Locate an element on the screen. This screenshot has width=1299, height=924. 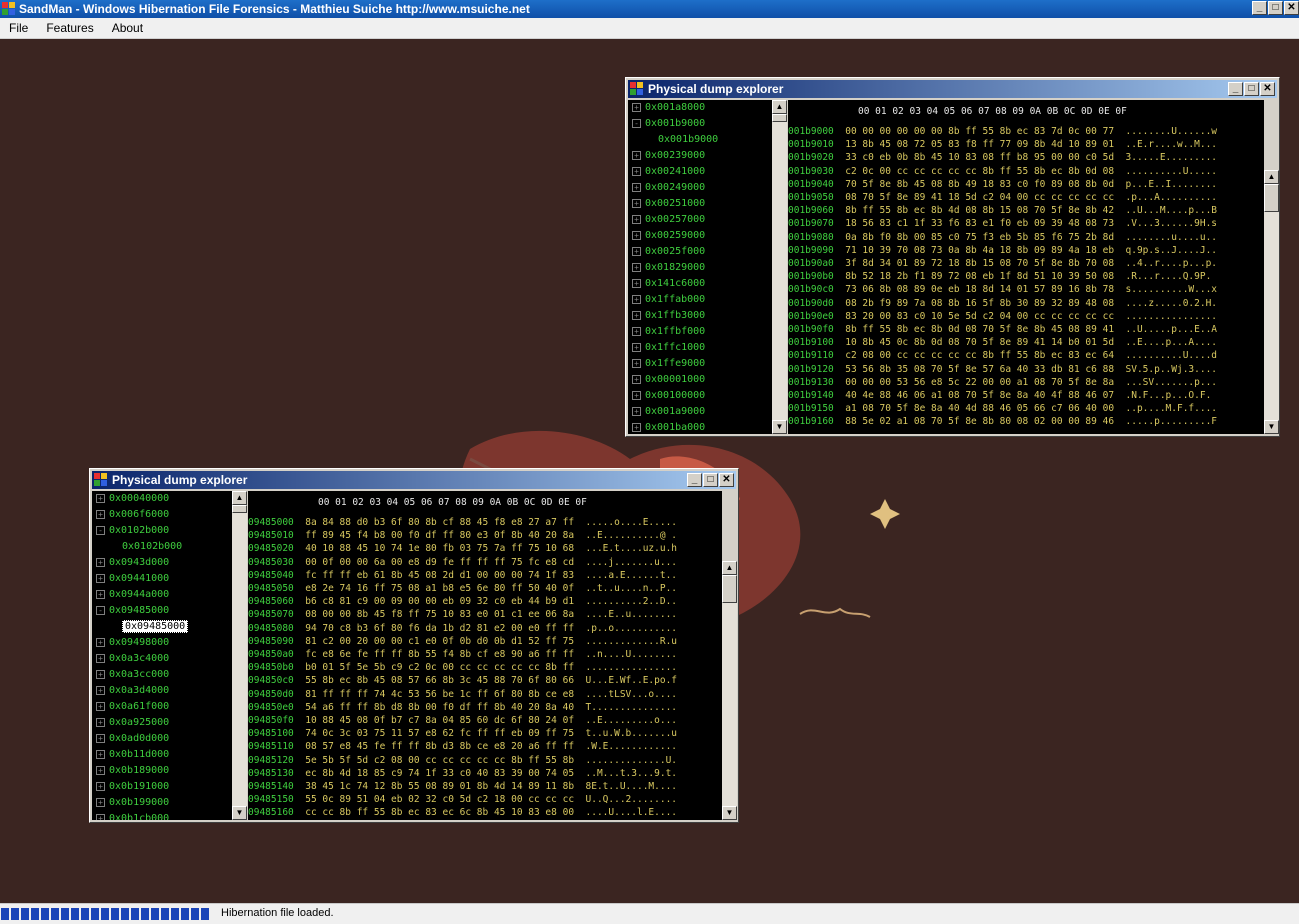
tree-node: +0x1ffe9000 is located at coordinates (700, 364).